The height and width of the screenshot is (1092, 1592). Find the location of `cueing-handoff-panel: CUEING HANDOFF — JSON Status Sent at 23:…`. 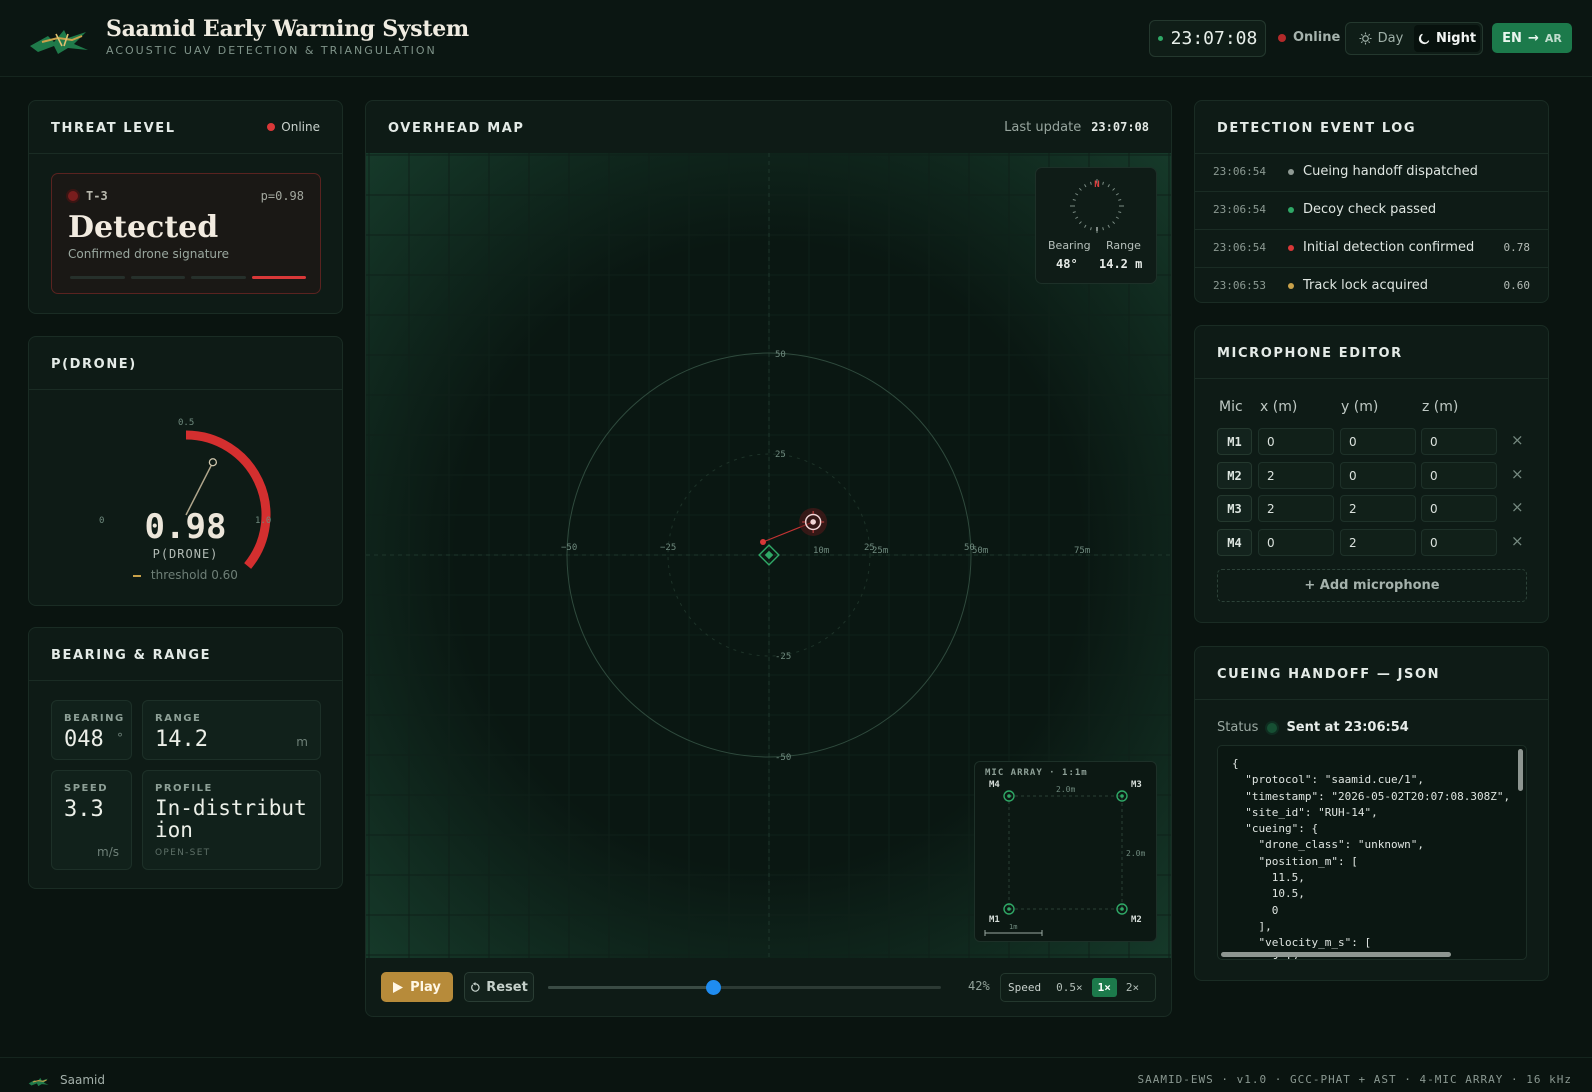

cueing-handoff-panel: CUEING HANDOFF — JSON Status Sent at 23:… is located at coordinates (1371, 813).